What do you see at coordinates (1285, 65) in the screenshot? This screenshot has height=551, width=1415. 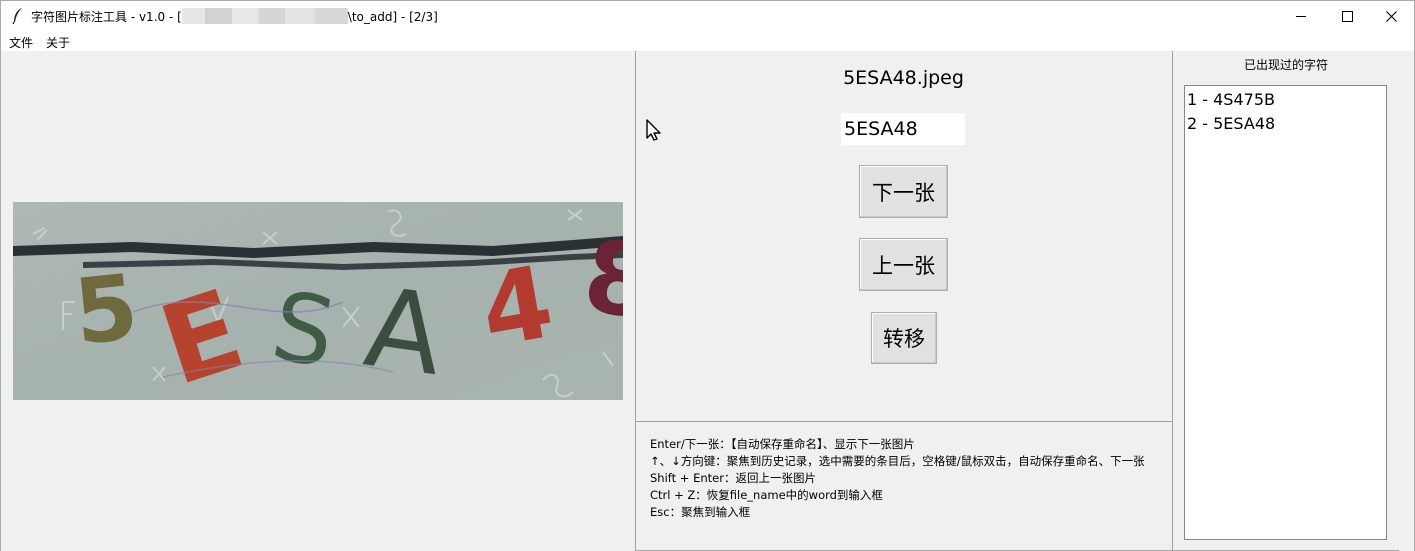 I see `history-title: 已出现过的字符` at bounding box center [1285, 65].